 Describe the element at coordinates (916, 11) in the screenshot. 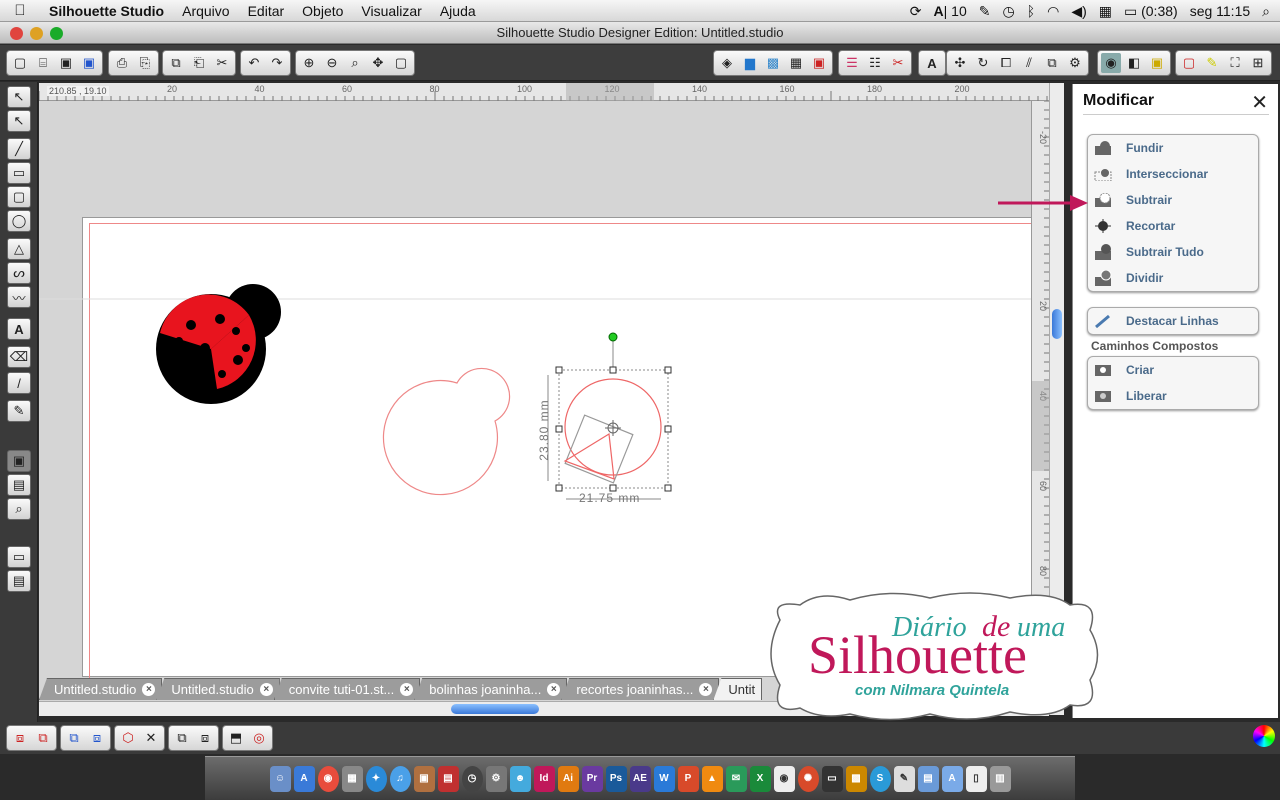

I see `sync-icon: ⟳` at that location.